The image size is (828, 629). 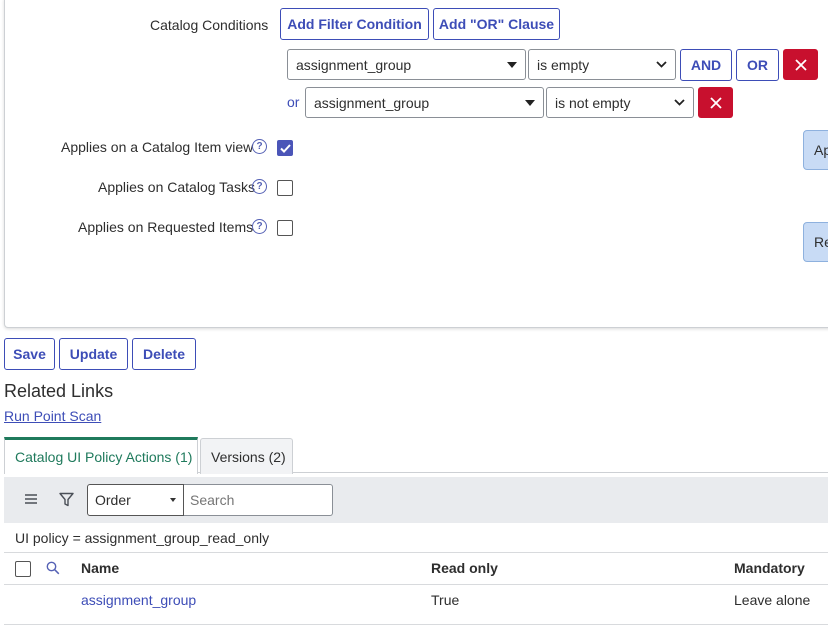 I want to click on save-button: Save, so click(x=29, y=354).